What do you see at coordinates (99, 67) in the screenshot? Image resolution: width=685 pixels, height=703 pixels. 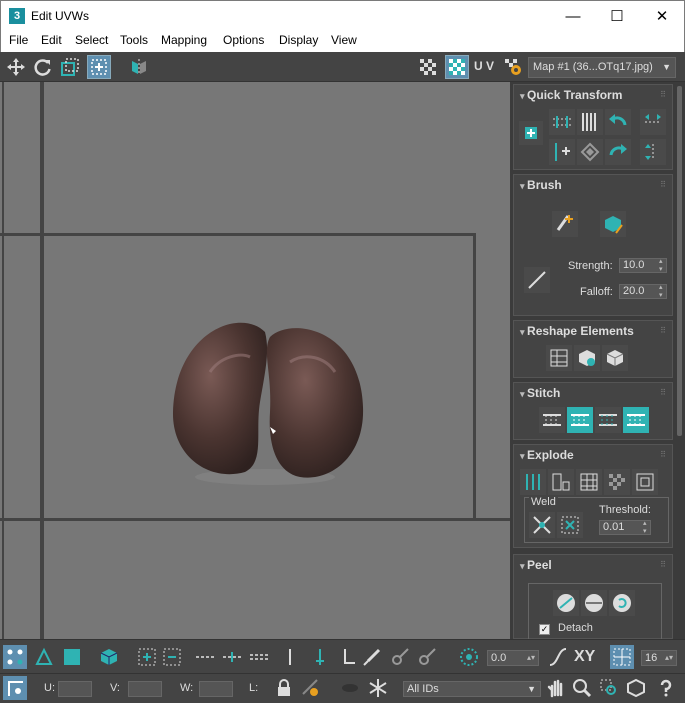 I see `freeform-icon` at bounding box center [99, 67].